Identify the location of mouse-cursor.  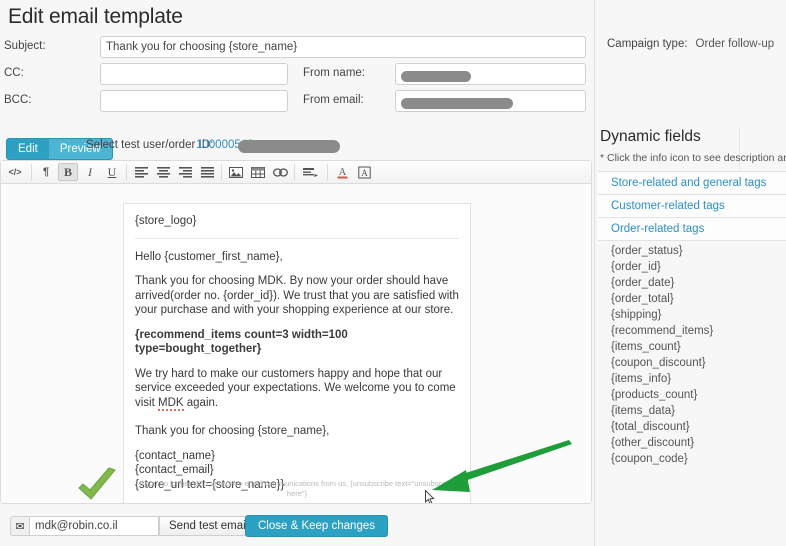
(430, 496).